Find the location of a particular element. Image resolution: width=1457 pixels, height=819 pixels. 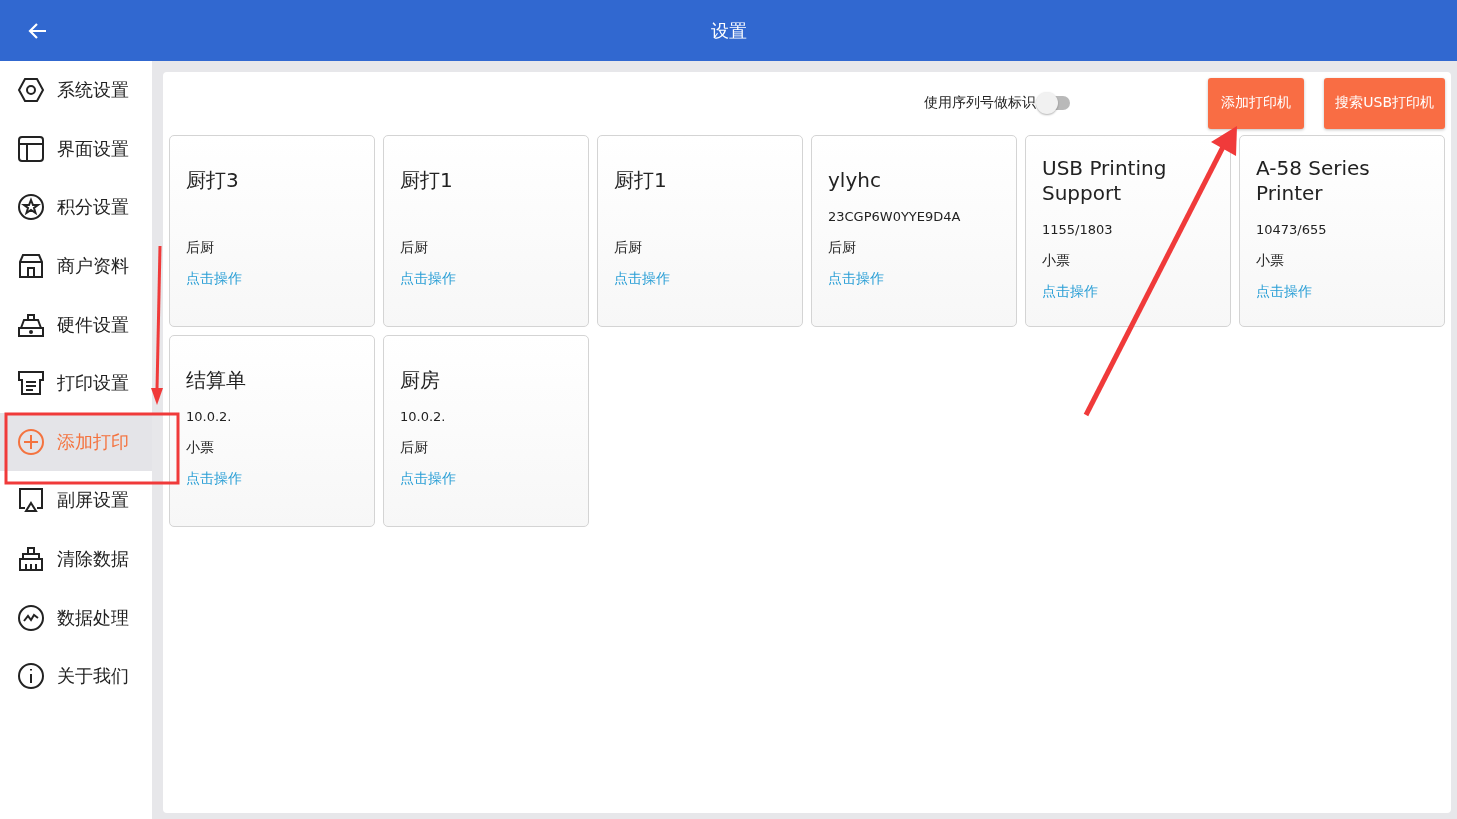

printer-detail: 1155/1803 is located at coordinates (1078, 229).